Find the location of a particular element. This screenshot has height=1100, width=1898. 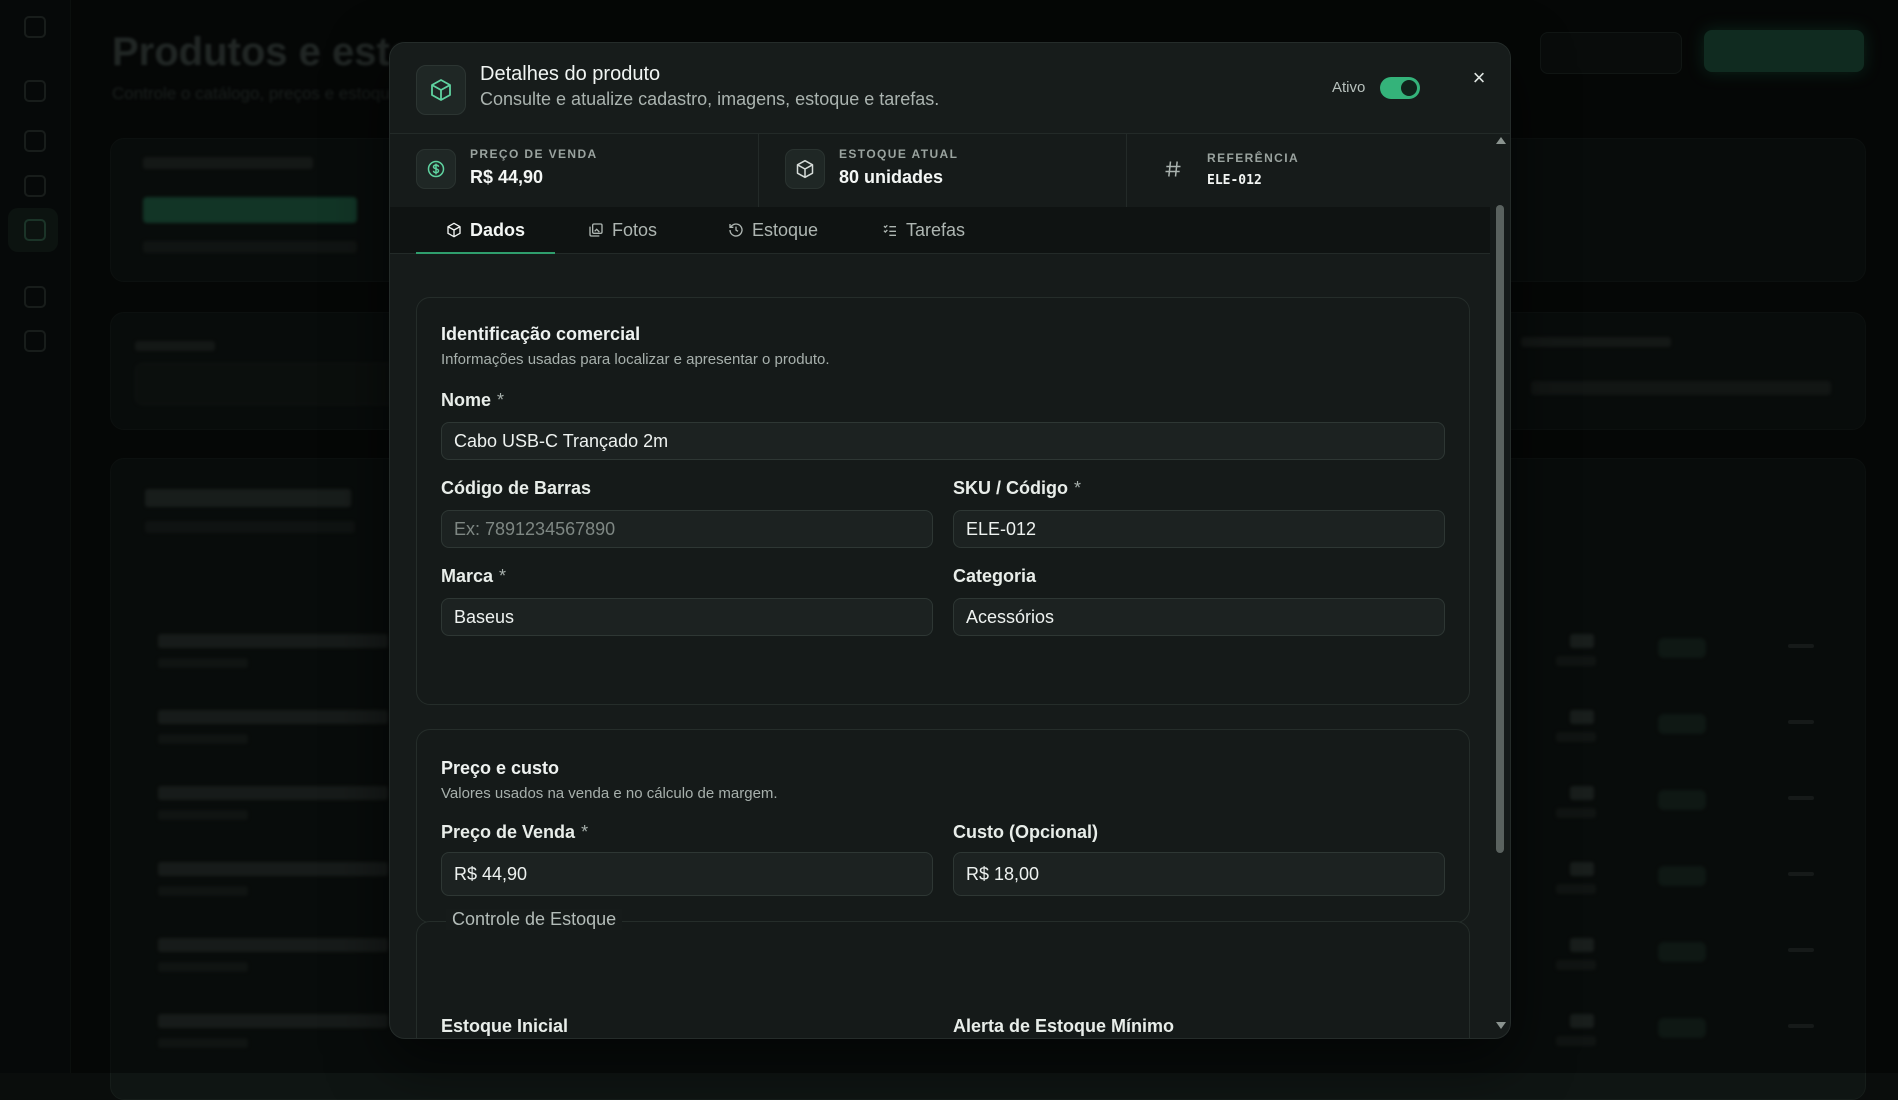

tab-estoque-label: Estoque is located at coordinates (785, 229).